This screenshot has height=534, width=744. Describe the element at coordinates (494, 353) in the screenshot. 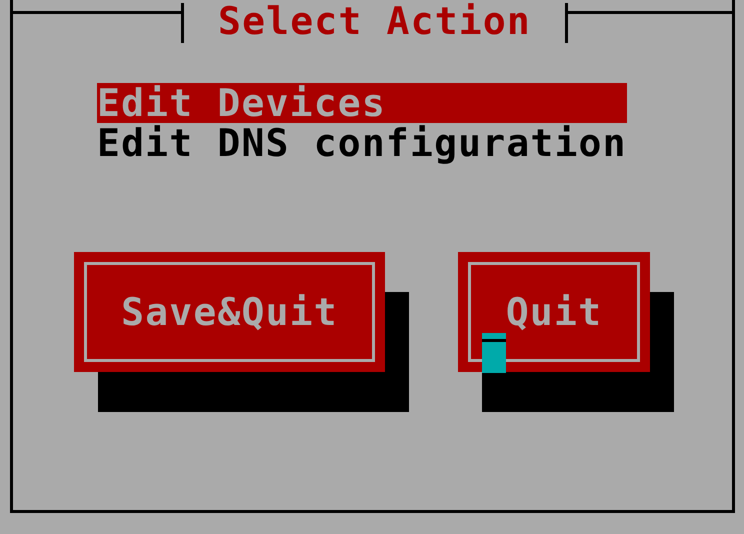

I see `cursor-icon` at that location.